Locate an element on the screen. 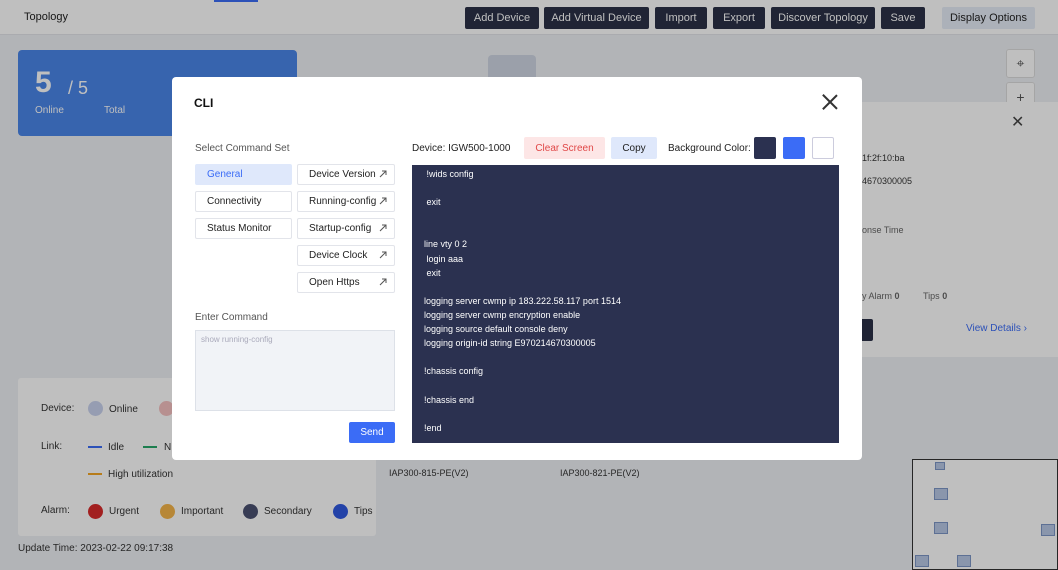 This screenshot has height=570, width=1058. terminal-line: line vty 0 2 is located at coordinates (446, 244).